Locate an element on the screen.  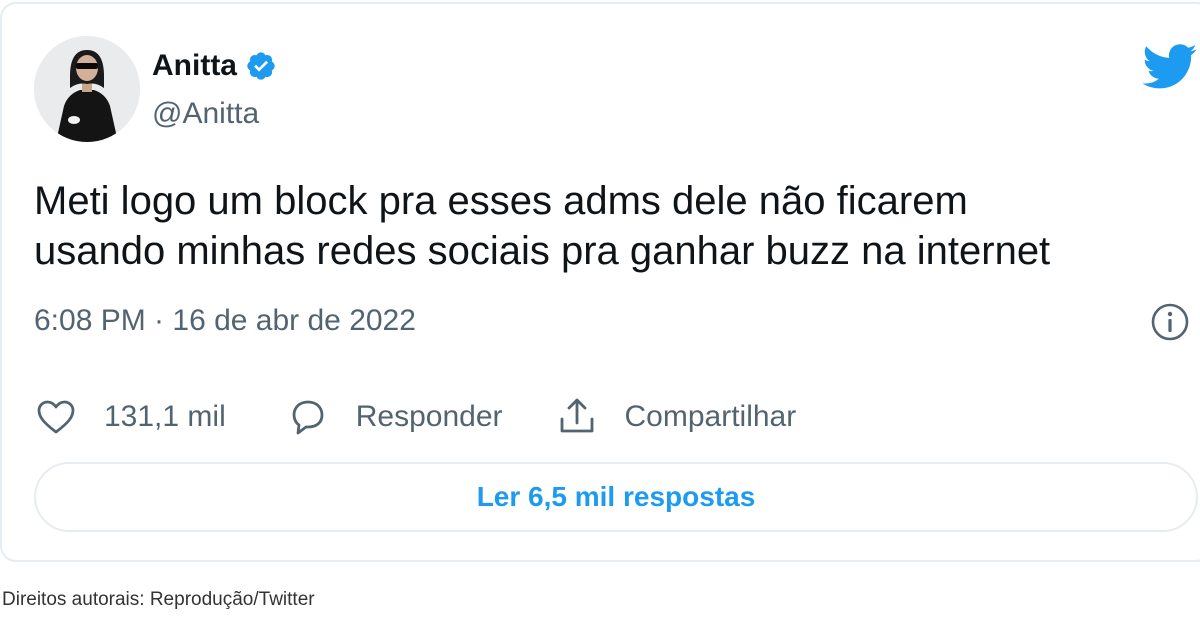
tweet-timestamp: 6:08 PM · 16 de abr de 2022 is located at coordinates (225, 321).